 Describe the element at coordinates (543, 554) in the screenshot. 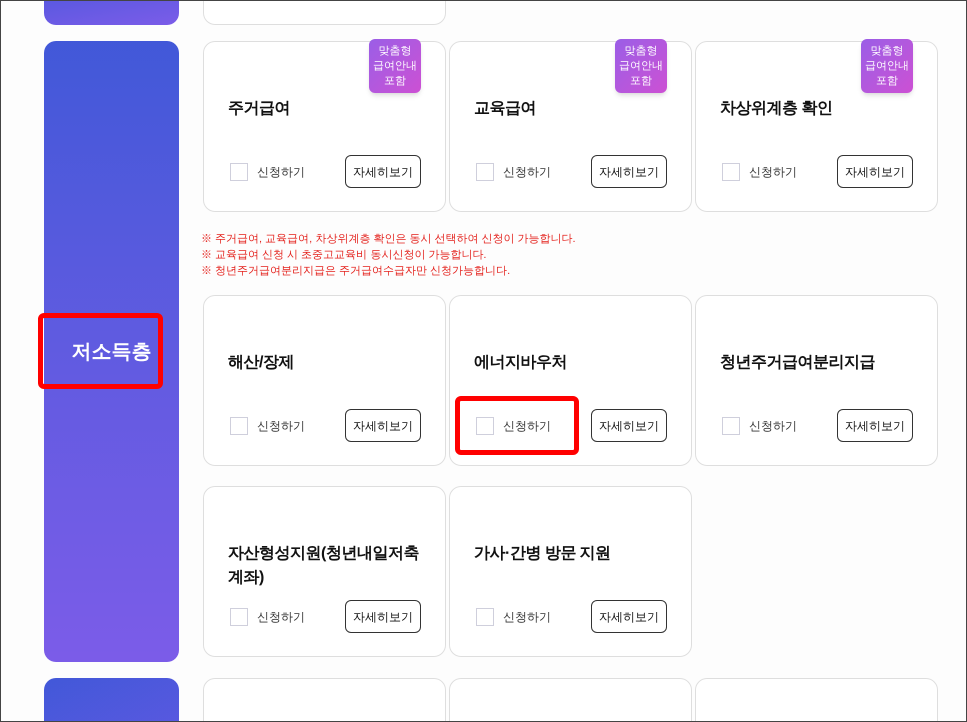

I see `card-title: 가사·간병 방문 지원` at that location.